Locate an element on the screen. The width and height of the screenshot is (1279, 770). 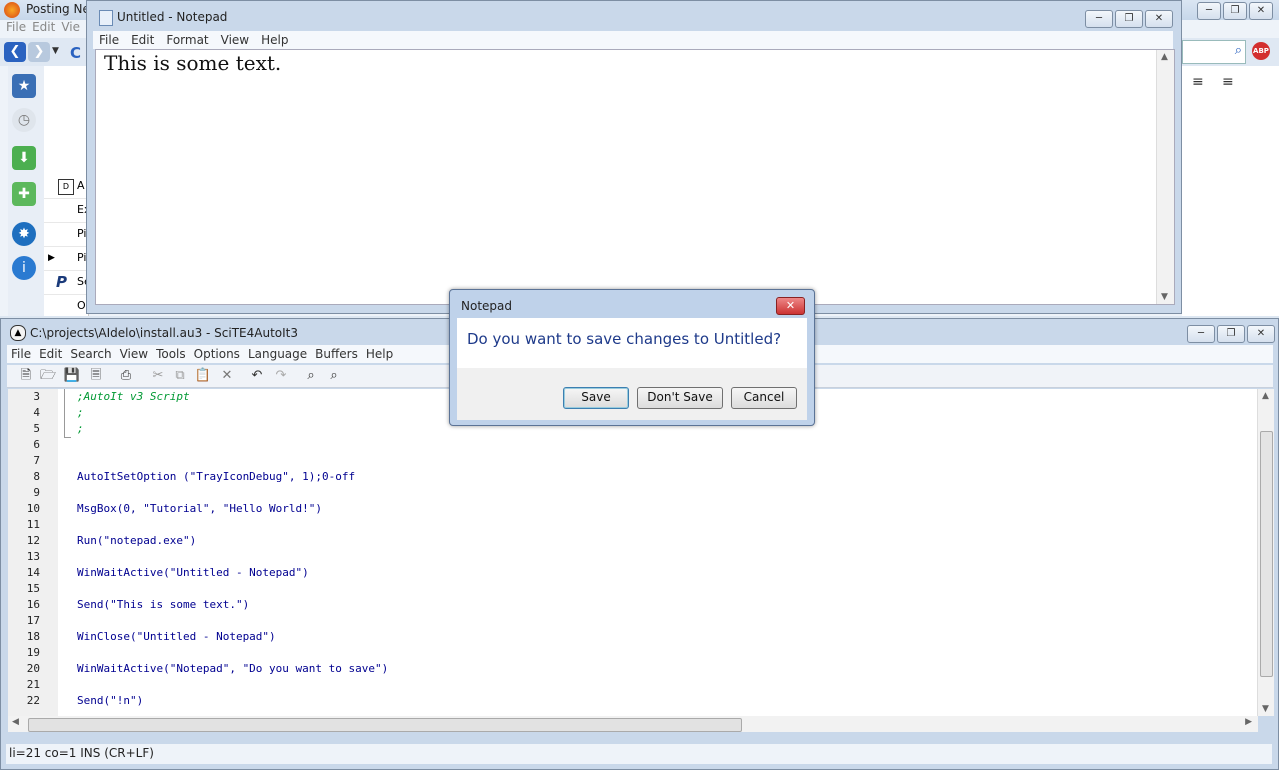
firefox-title: Posting Ne is located at coordinates (58, 9).